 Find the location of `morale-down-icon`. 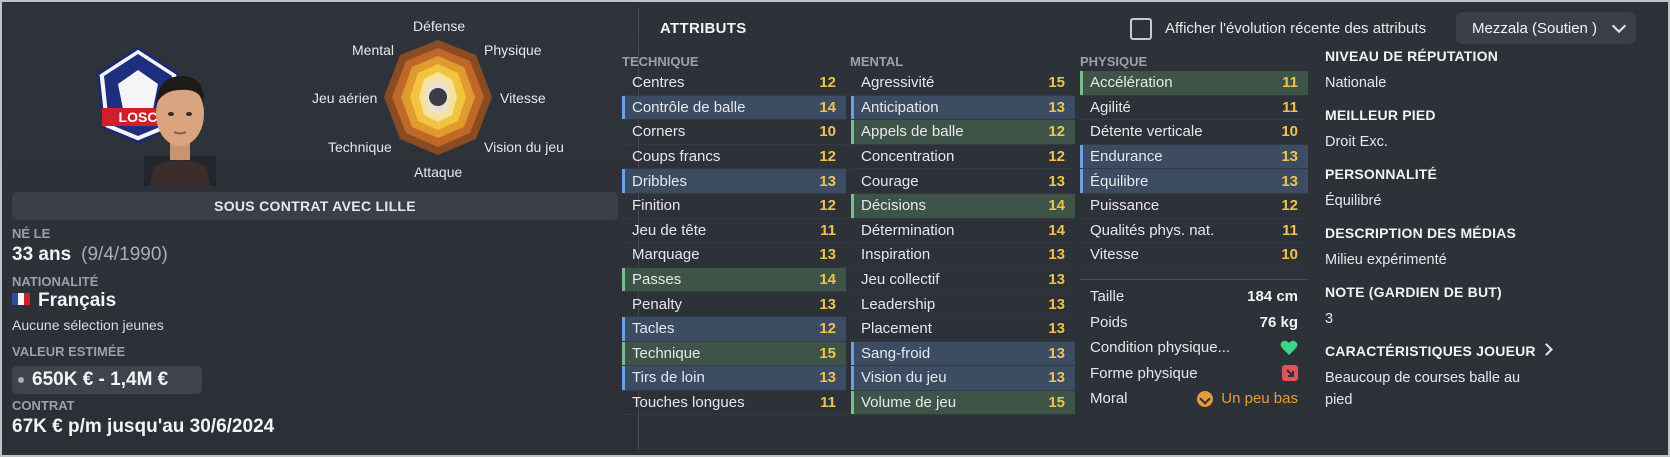

morale-down-icon is located at coordinates (1205, 398).